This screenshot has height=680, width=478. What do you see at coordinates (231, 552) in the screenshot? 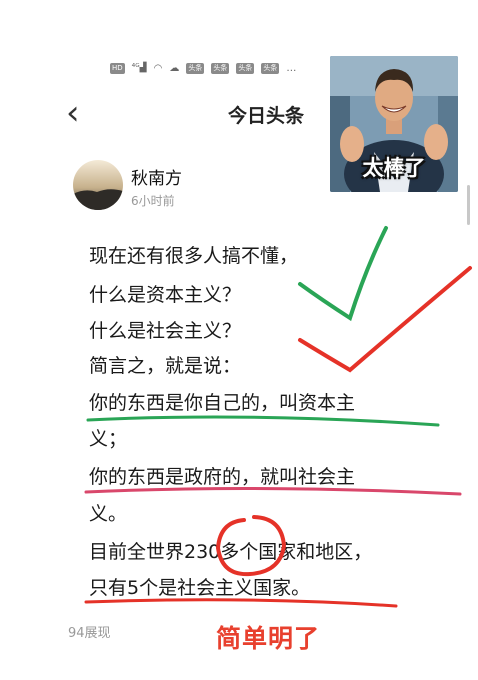
I see `post-line: 目前全世界230多个国家和地区，` at bounding box center [231, 552].